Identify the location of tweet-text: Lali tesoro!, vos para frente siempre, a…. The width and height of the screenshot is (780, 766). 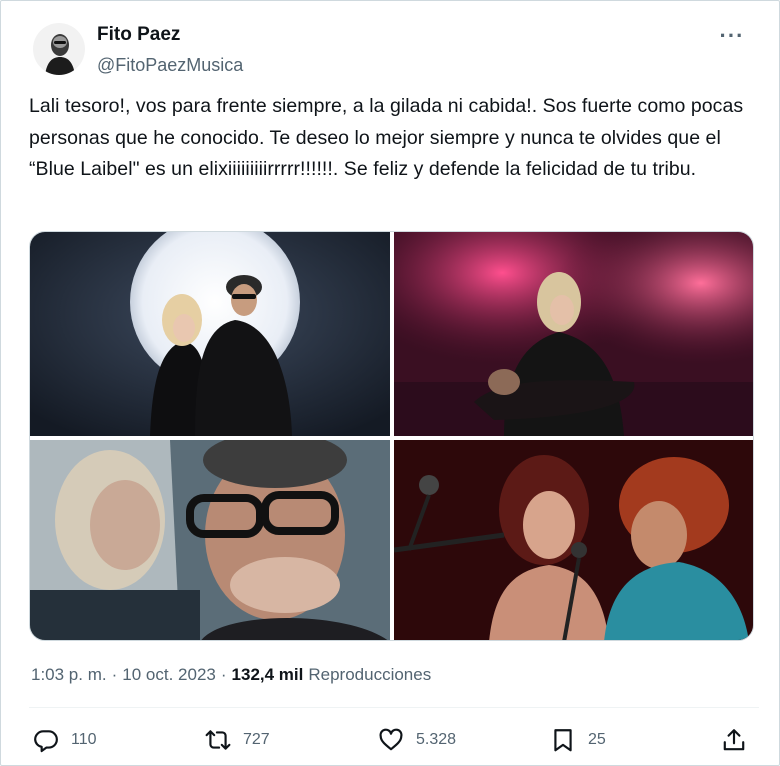
(386, 137).